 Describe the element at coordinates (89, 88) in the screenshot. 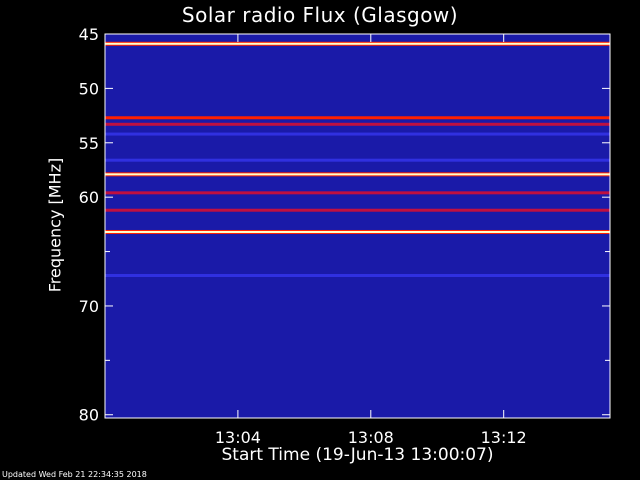

I see `y-tick-label: 50` at that location.